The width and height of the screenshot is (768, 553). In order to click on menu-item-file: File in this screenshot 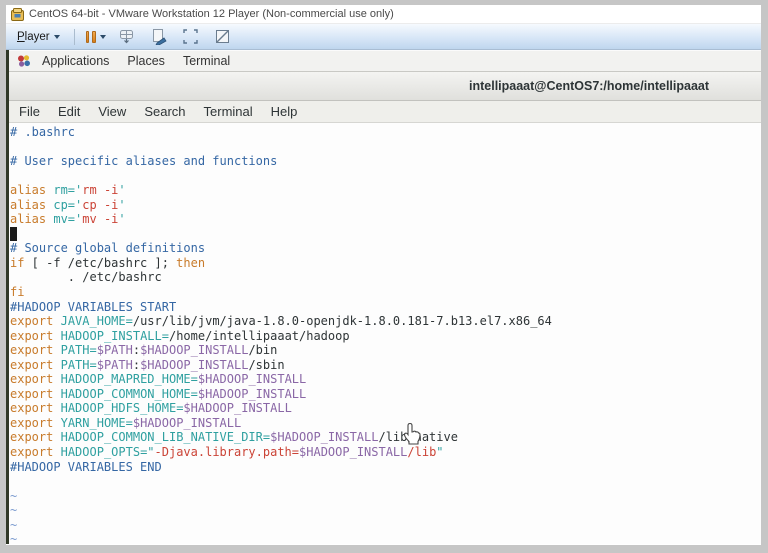, I will do `click(29, 111)`.